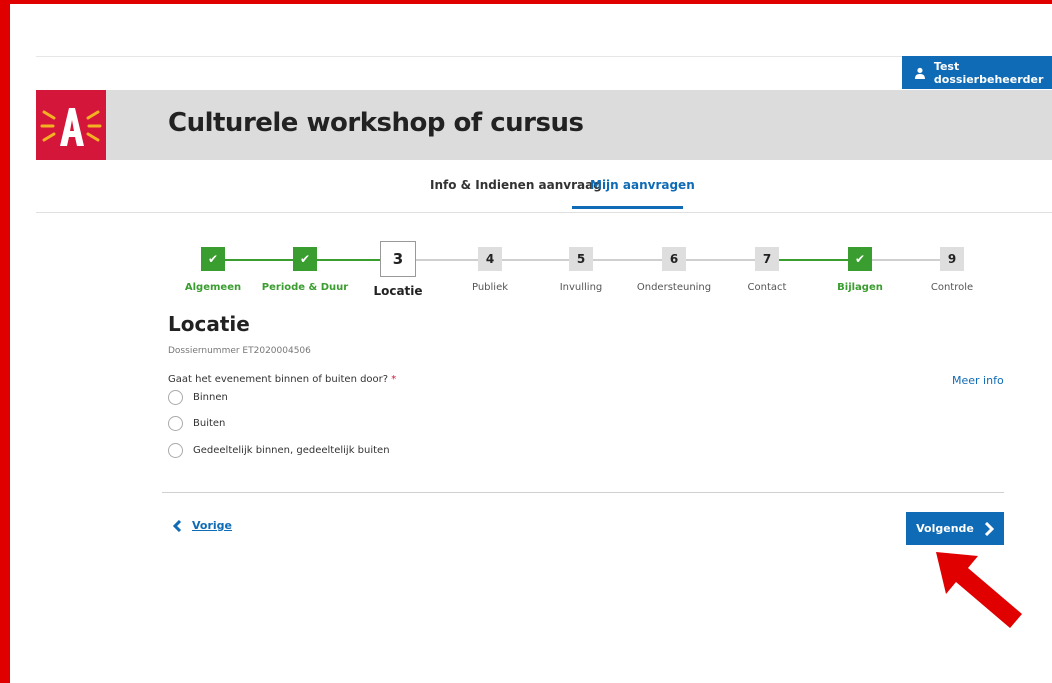 The image size is (1052, 683). Describe the element at coordinates (581, 259) in the screenshot. I see `step-5-box: 5` at that location.